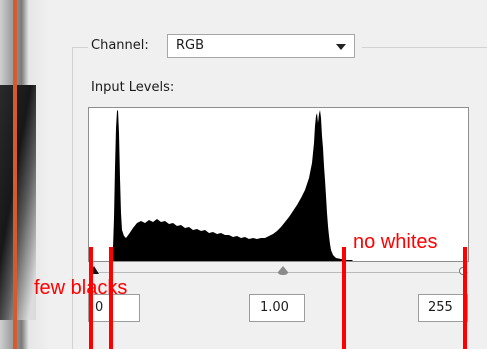 This screenshot has width=487, height=349. I want to click on black-point-value: 0, so click(99, 307).